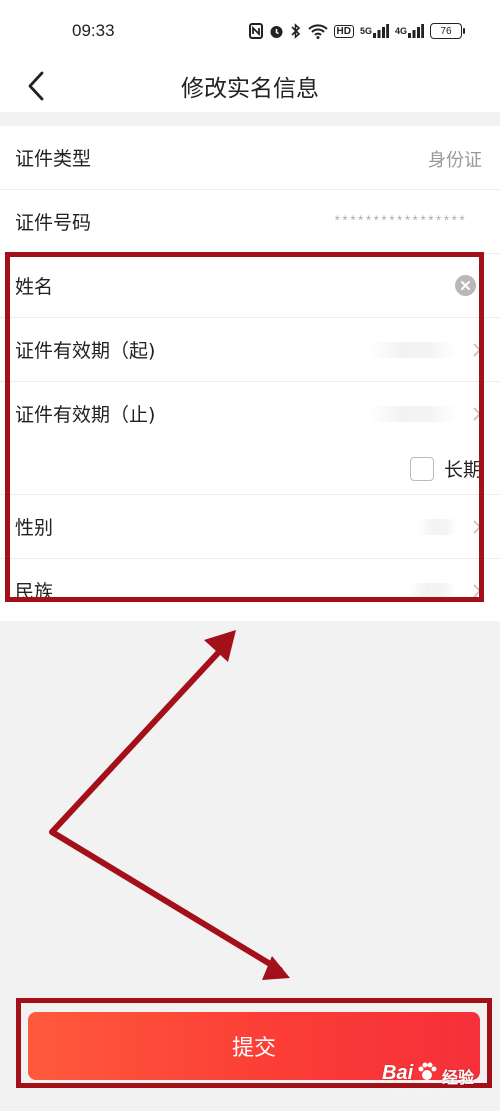 Image resolution: width=500 pixels, height=1111 pixels. What do you see at coordinates (418, 1092) in the screenshot?
I see `watermark-url: jingyan.baidu.com` at bounding box center [418, 1092].